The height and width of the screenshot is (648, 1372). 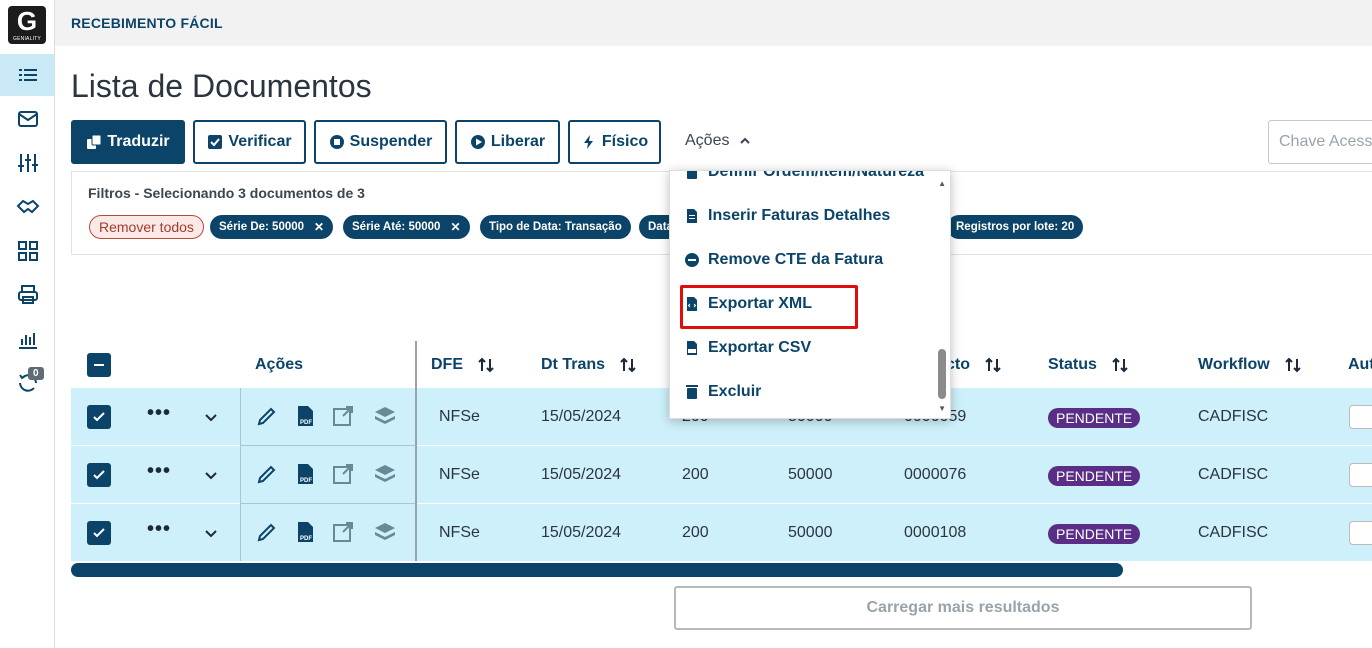 I want to click on sync-badge: 0, so click(x=36, y=373).